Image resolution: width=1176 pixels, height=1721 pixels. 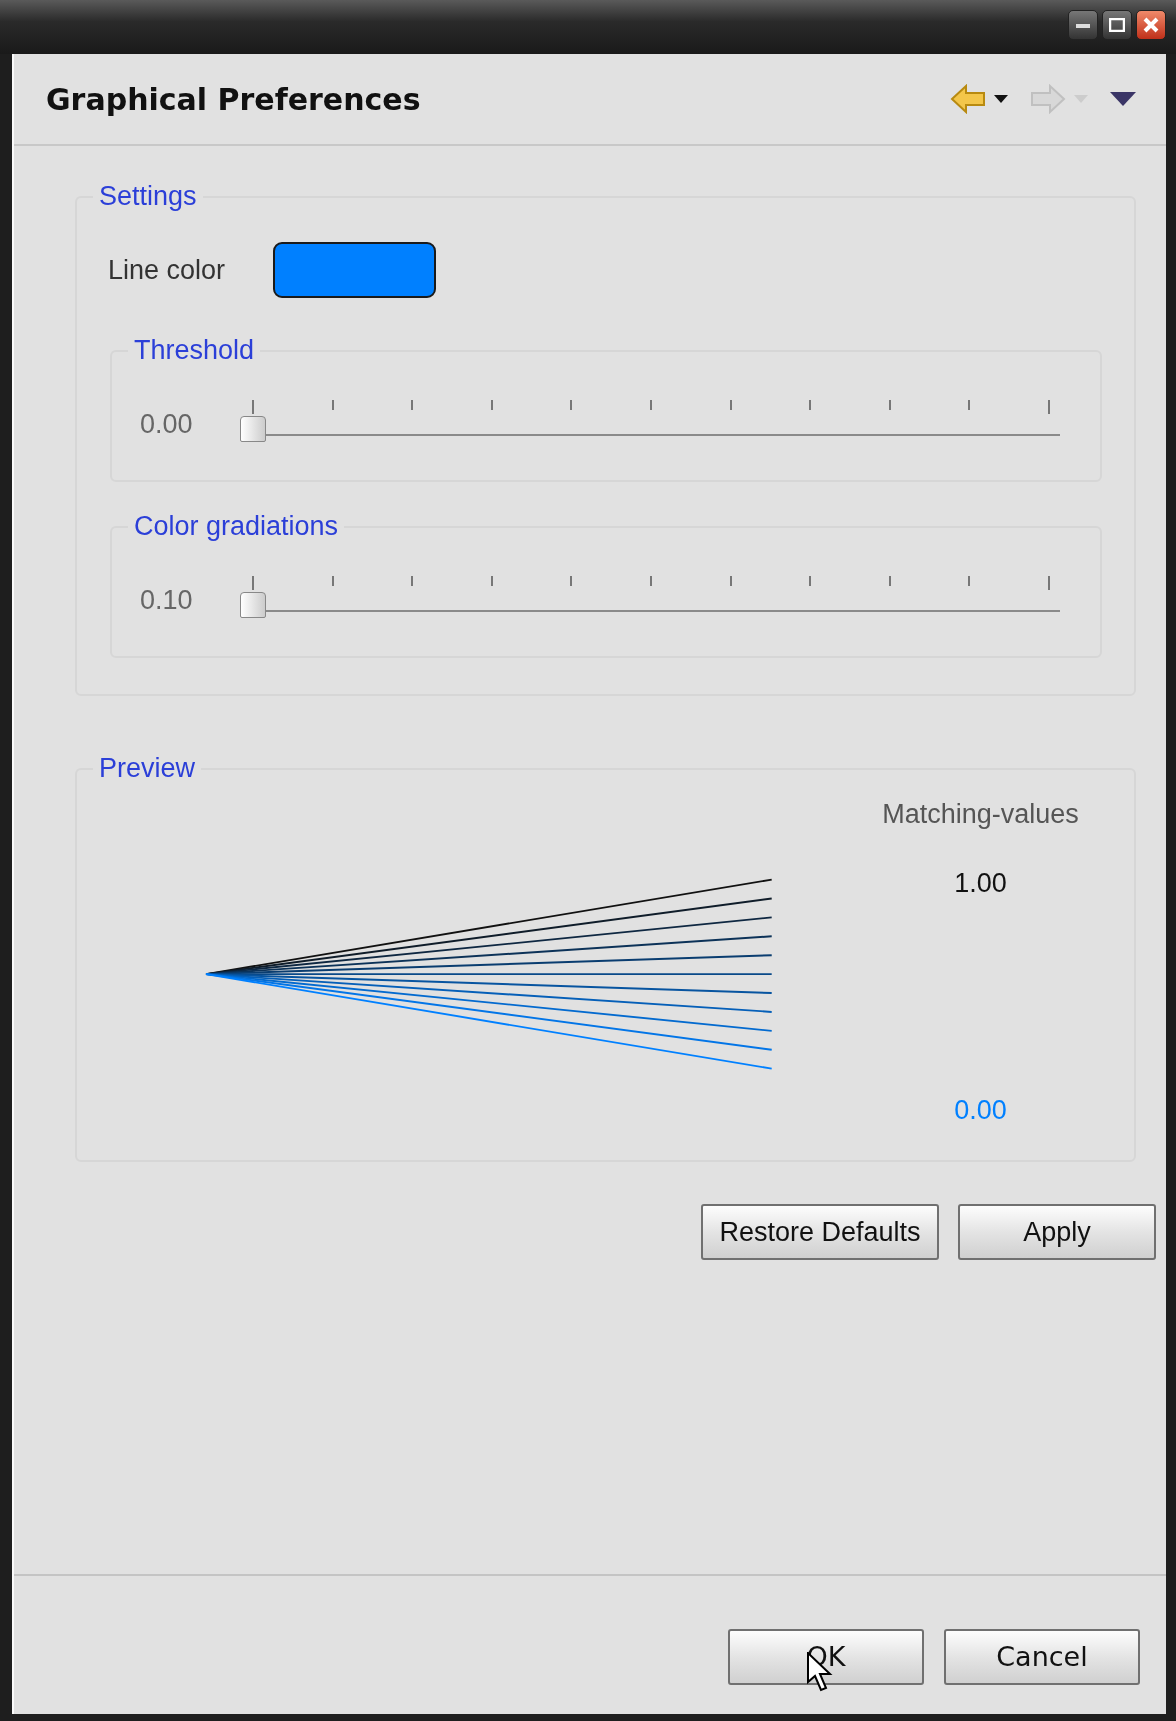 I want to click on restore-defaults-button: Restore Defaults, so click(x=820, y=1232).